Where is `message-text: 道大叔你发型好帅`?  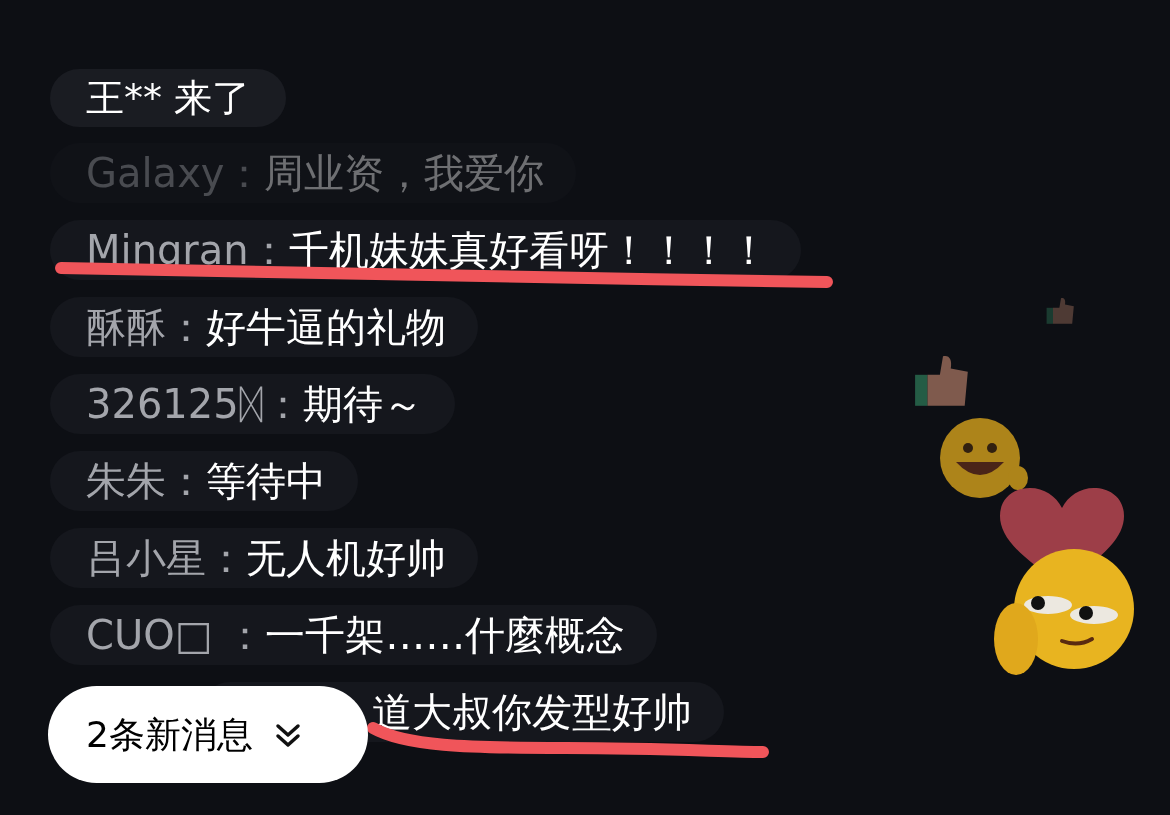
message-text: 道大叔你发型好帅 is located at coordinates (532, 712).